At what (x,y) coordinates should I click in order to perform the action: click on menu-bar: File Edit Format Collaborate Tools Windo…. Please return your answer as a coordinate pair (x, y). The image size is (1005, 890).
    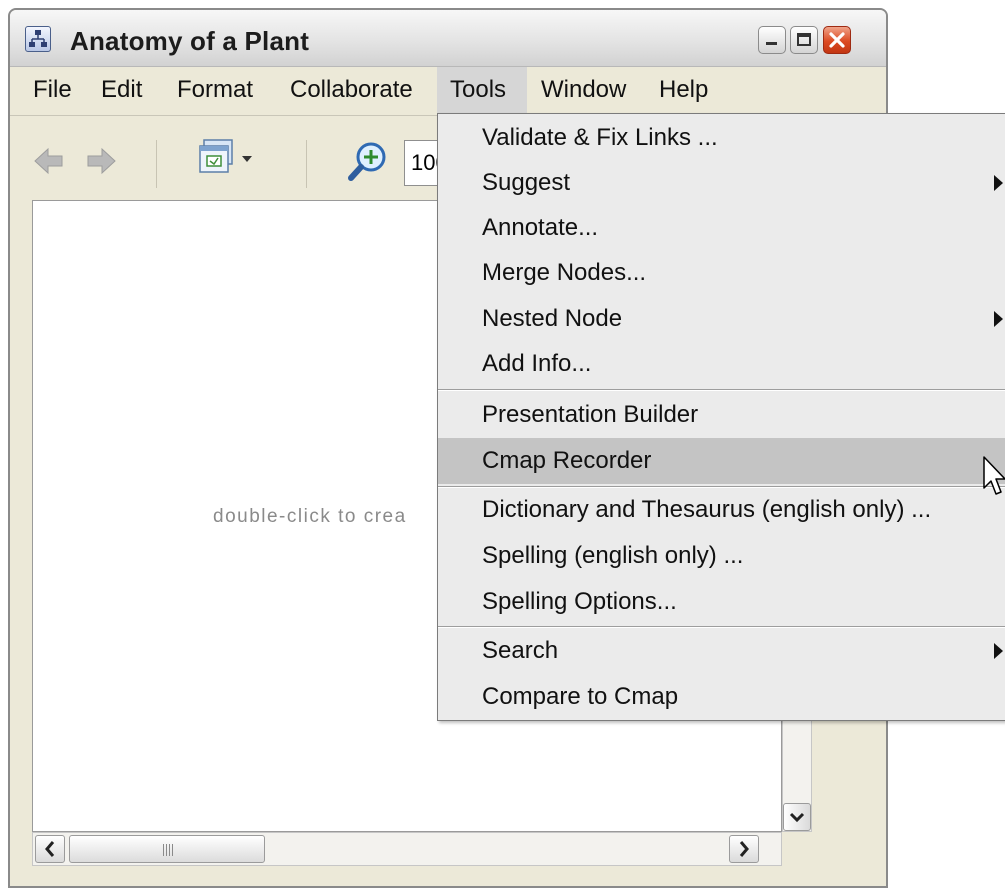
    Looking at the image, I should click on (448, 91).